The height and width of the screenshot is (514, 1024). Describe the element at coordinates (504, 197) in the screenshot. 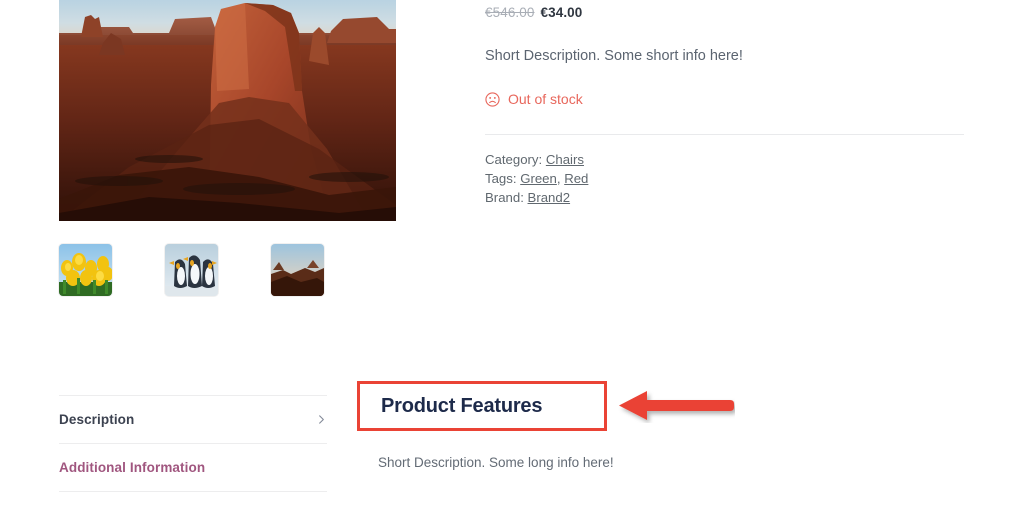

I see `brand-label: Brand:` at that location.